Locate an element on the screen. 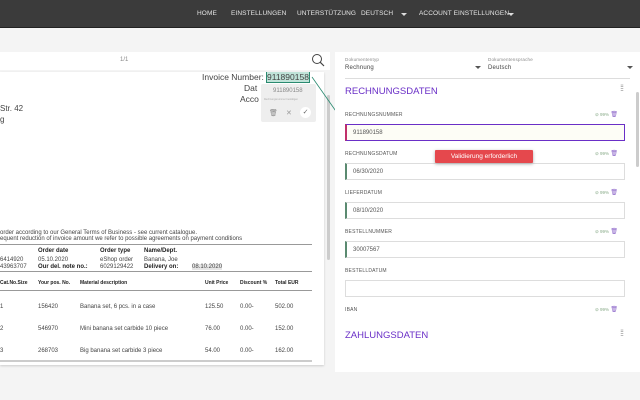 Image resolution: width=640 pixels, height=400 pixels. validation-tooltip: Validierung erforderlich is located at coordinates (484, 156).